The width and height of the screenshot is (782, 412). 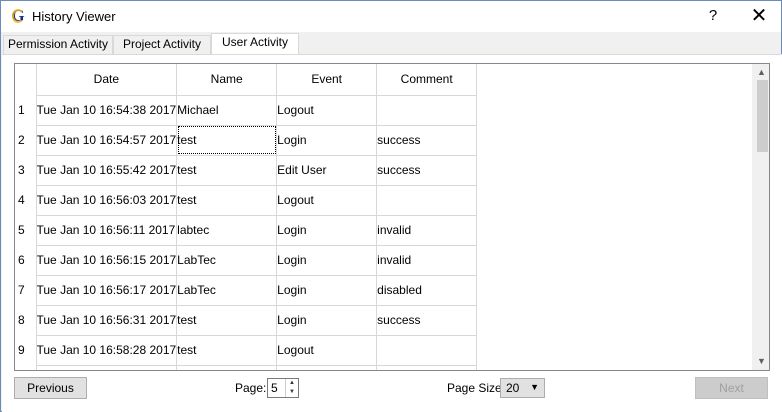 I want to click on previous-button: Previous, so click(x=50, y=388).